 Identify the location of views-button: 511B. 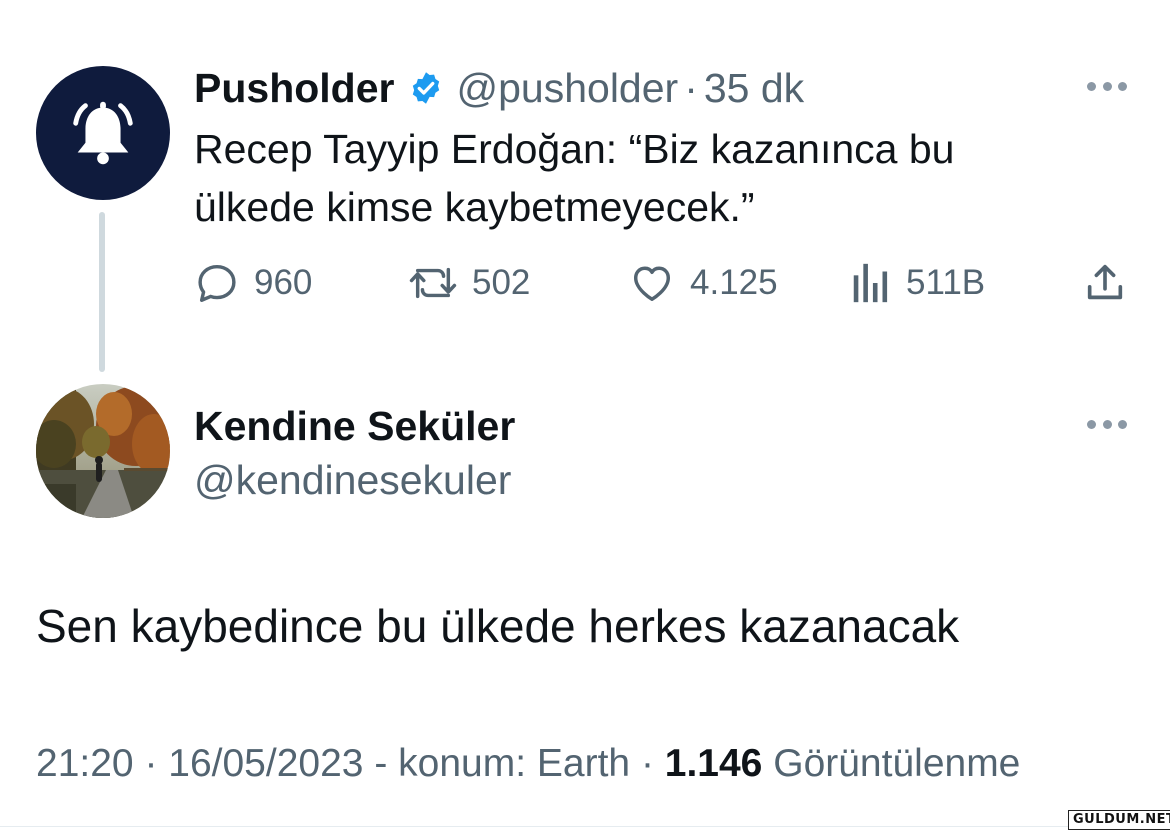
(917, 283).